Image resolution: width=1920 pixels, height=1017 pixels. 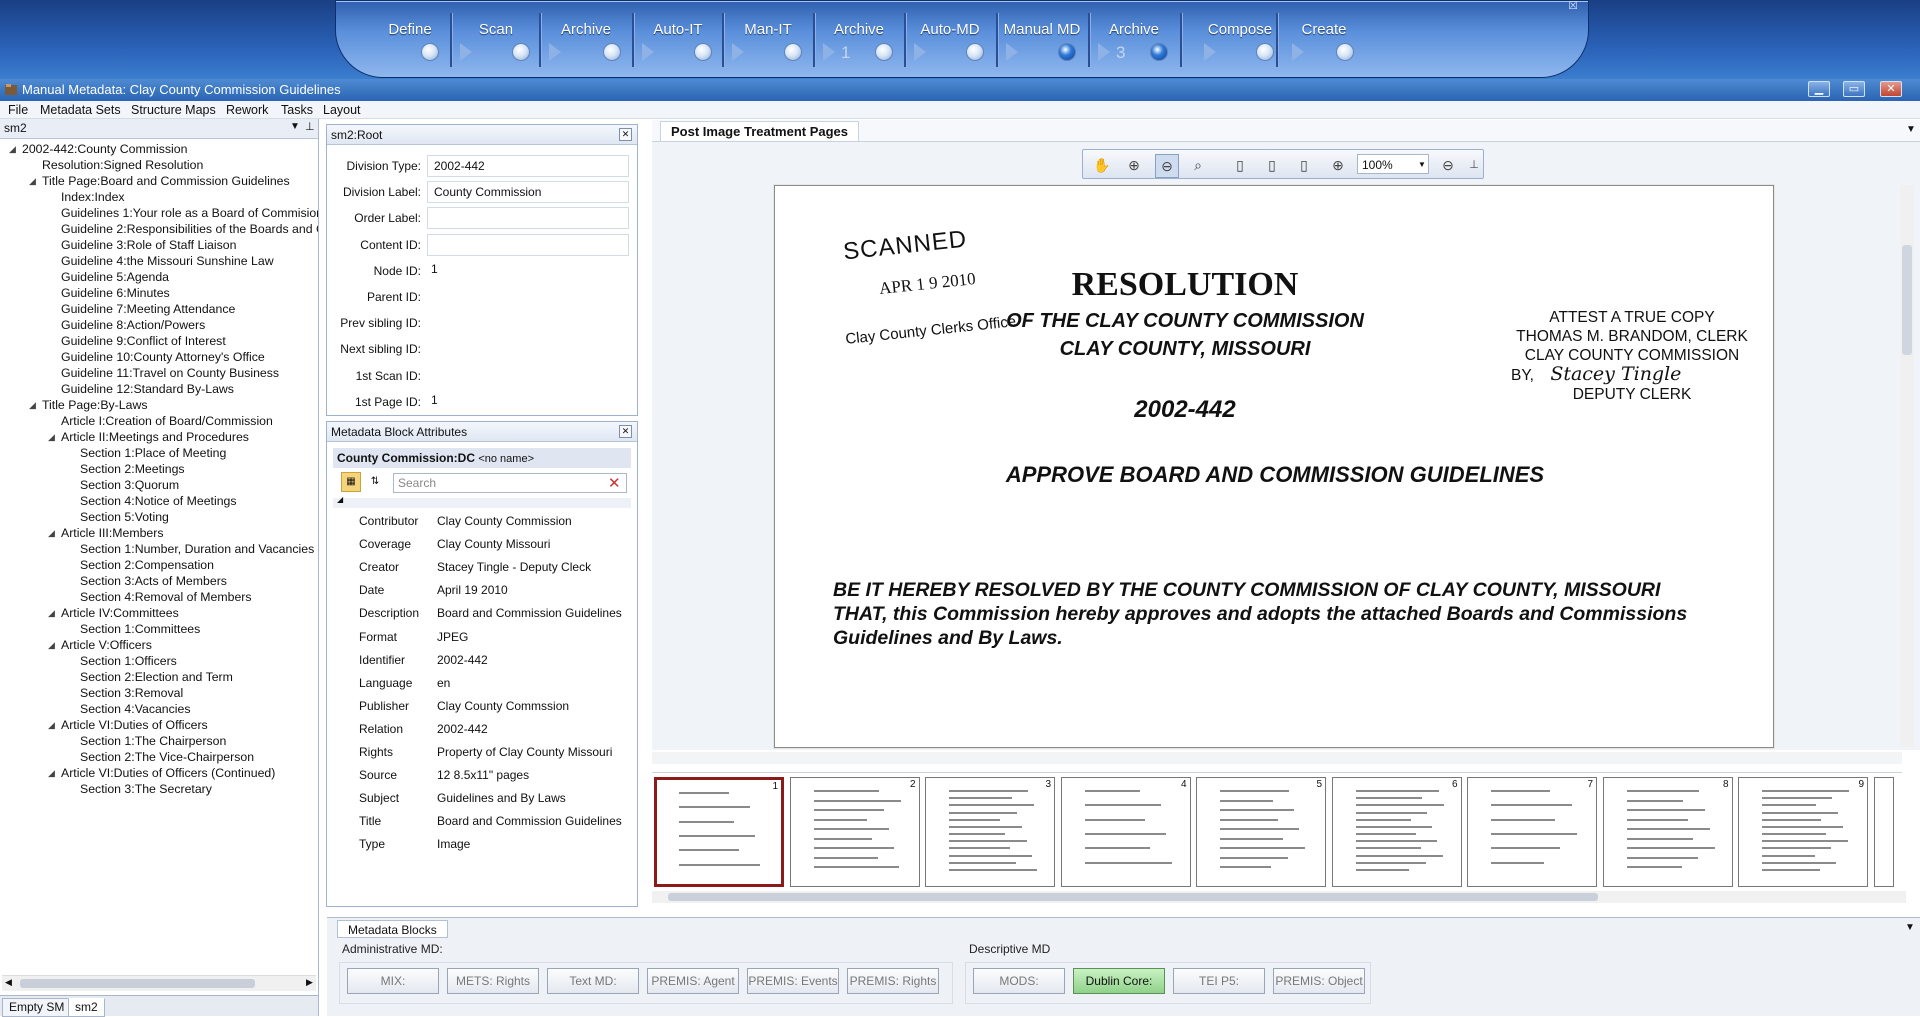 I want to click on field-input: County Commission, so click(x=528, y=192).